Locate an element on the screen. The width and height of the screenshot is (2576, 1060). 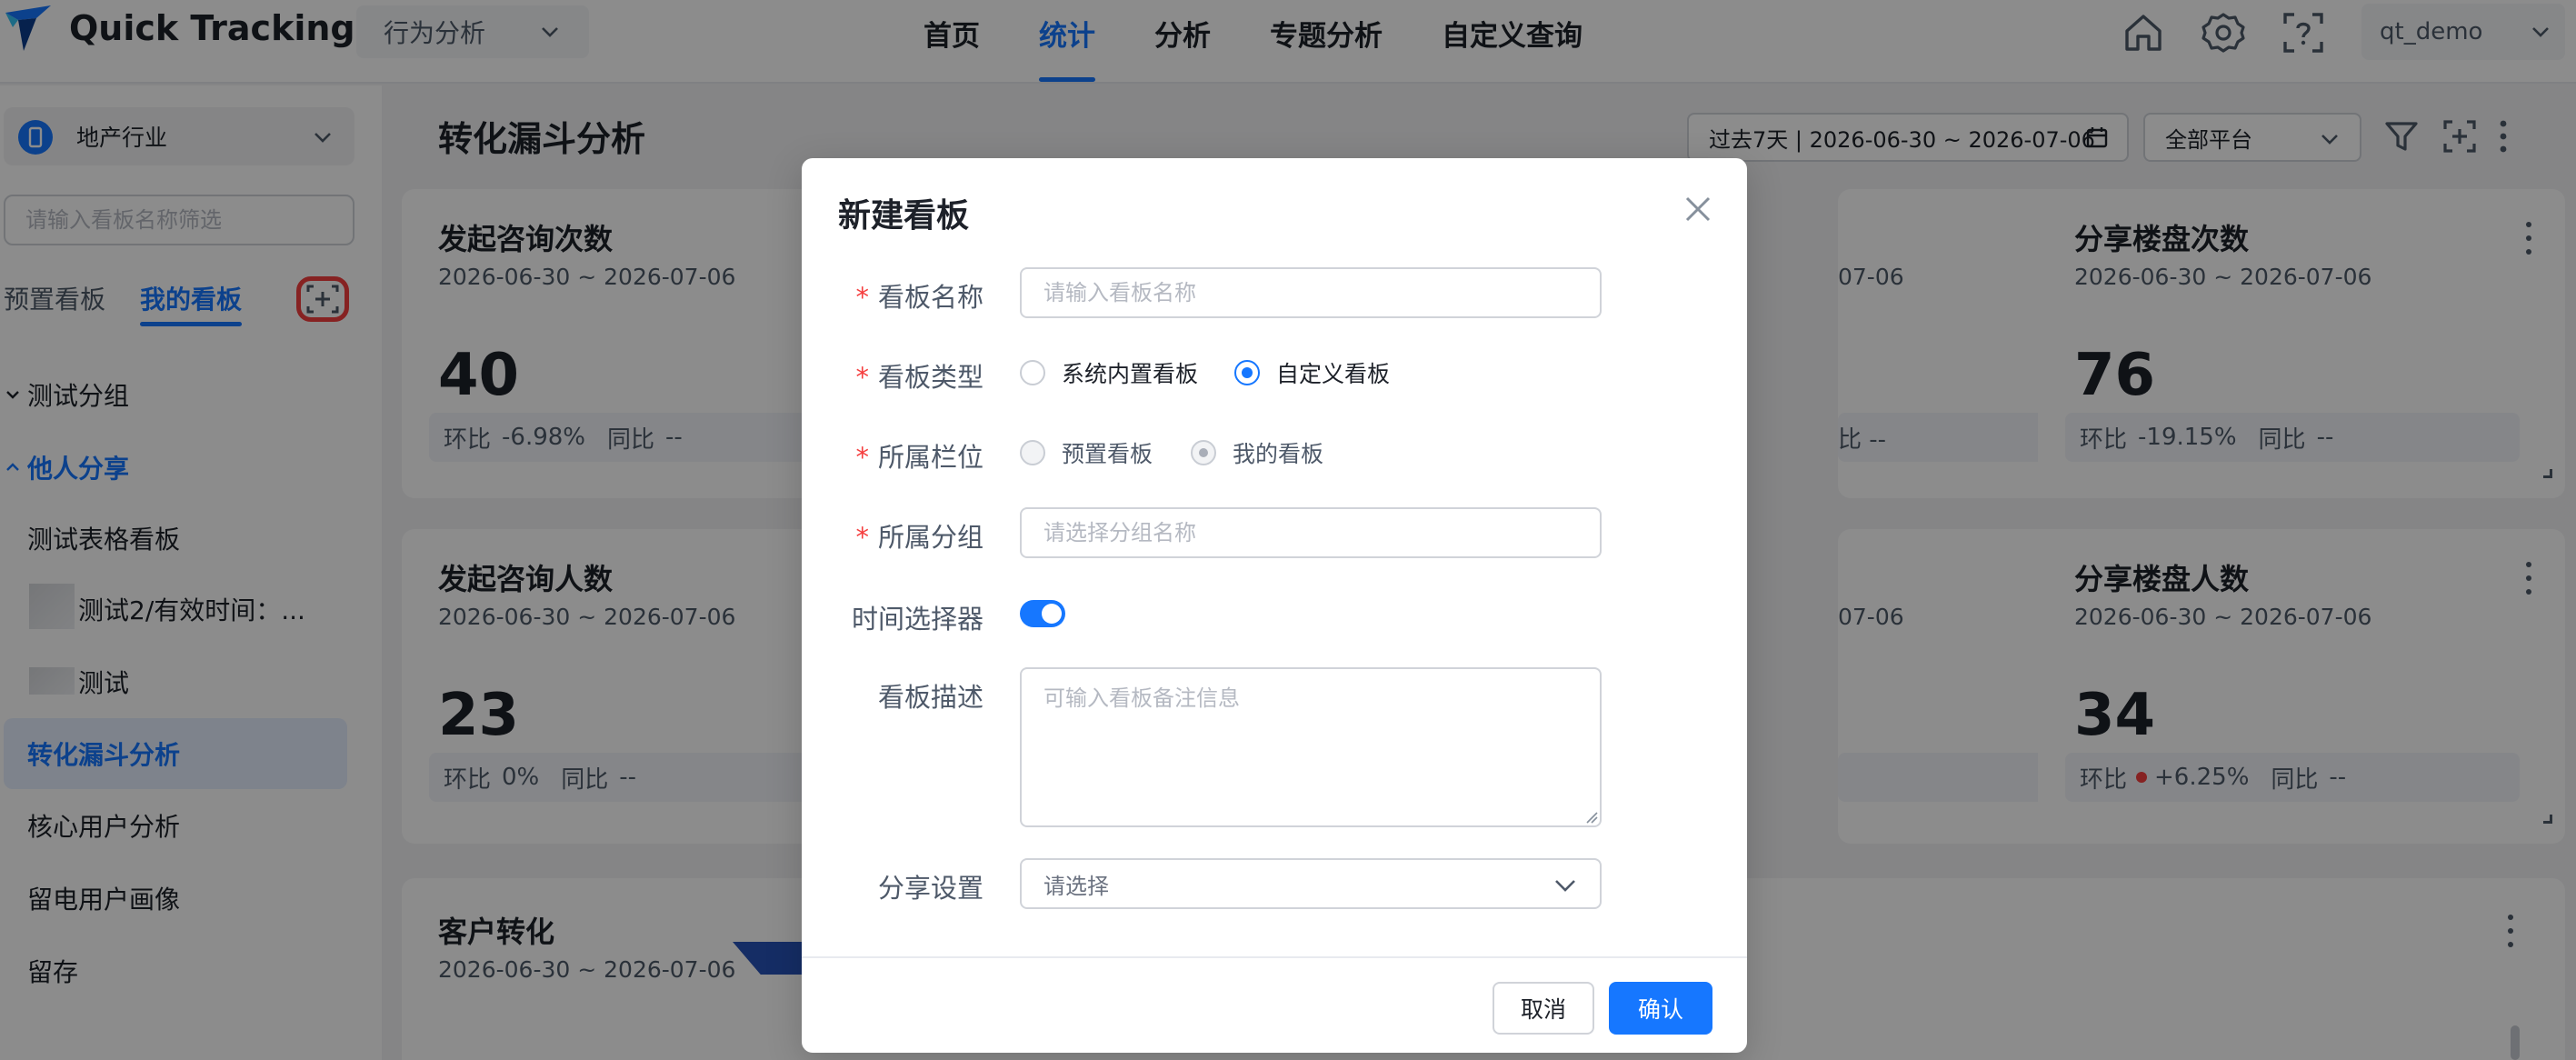
resize-grip-icon is located at coordinates (1591, 818).